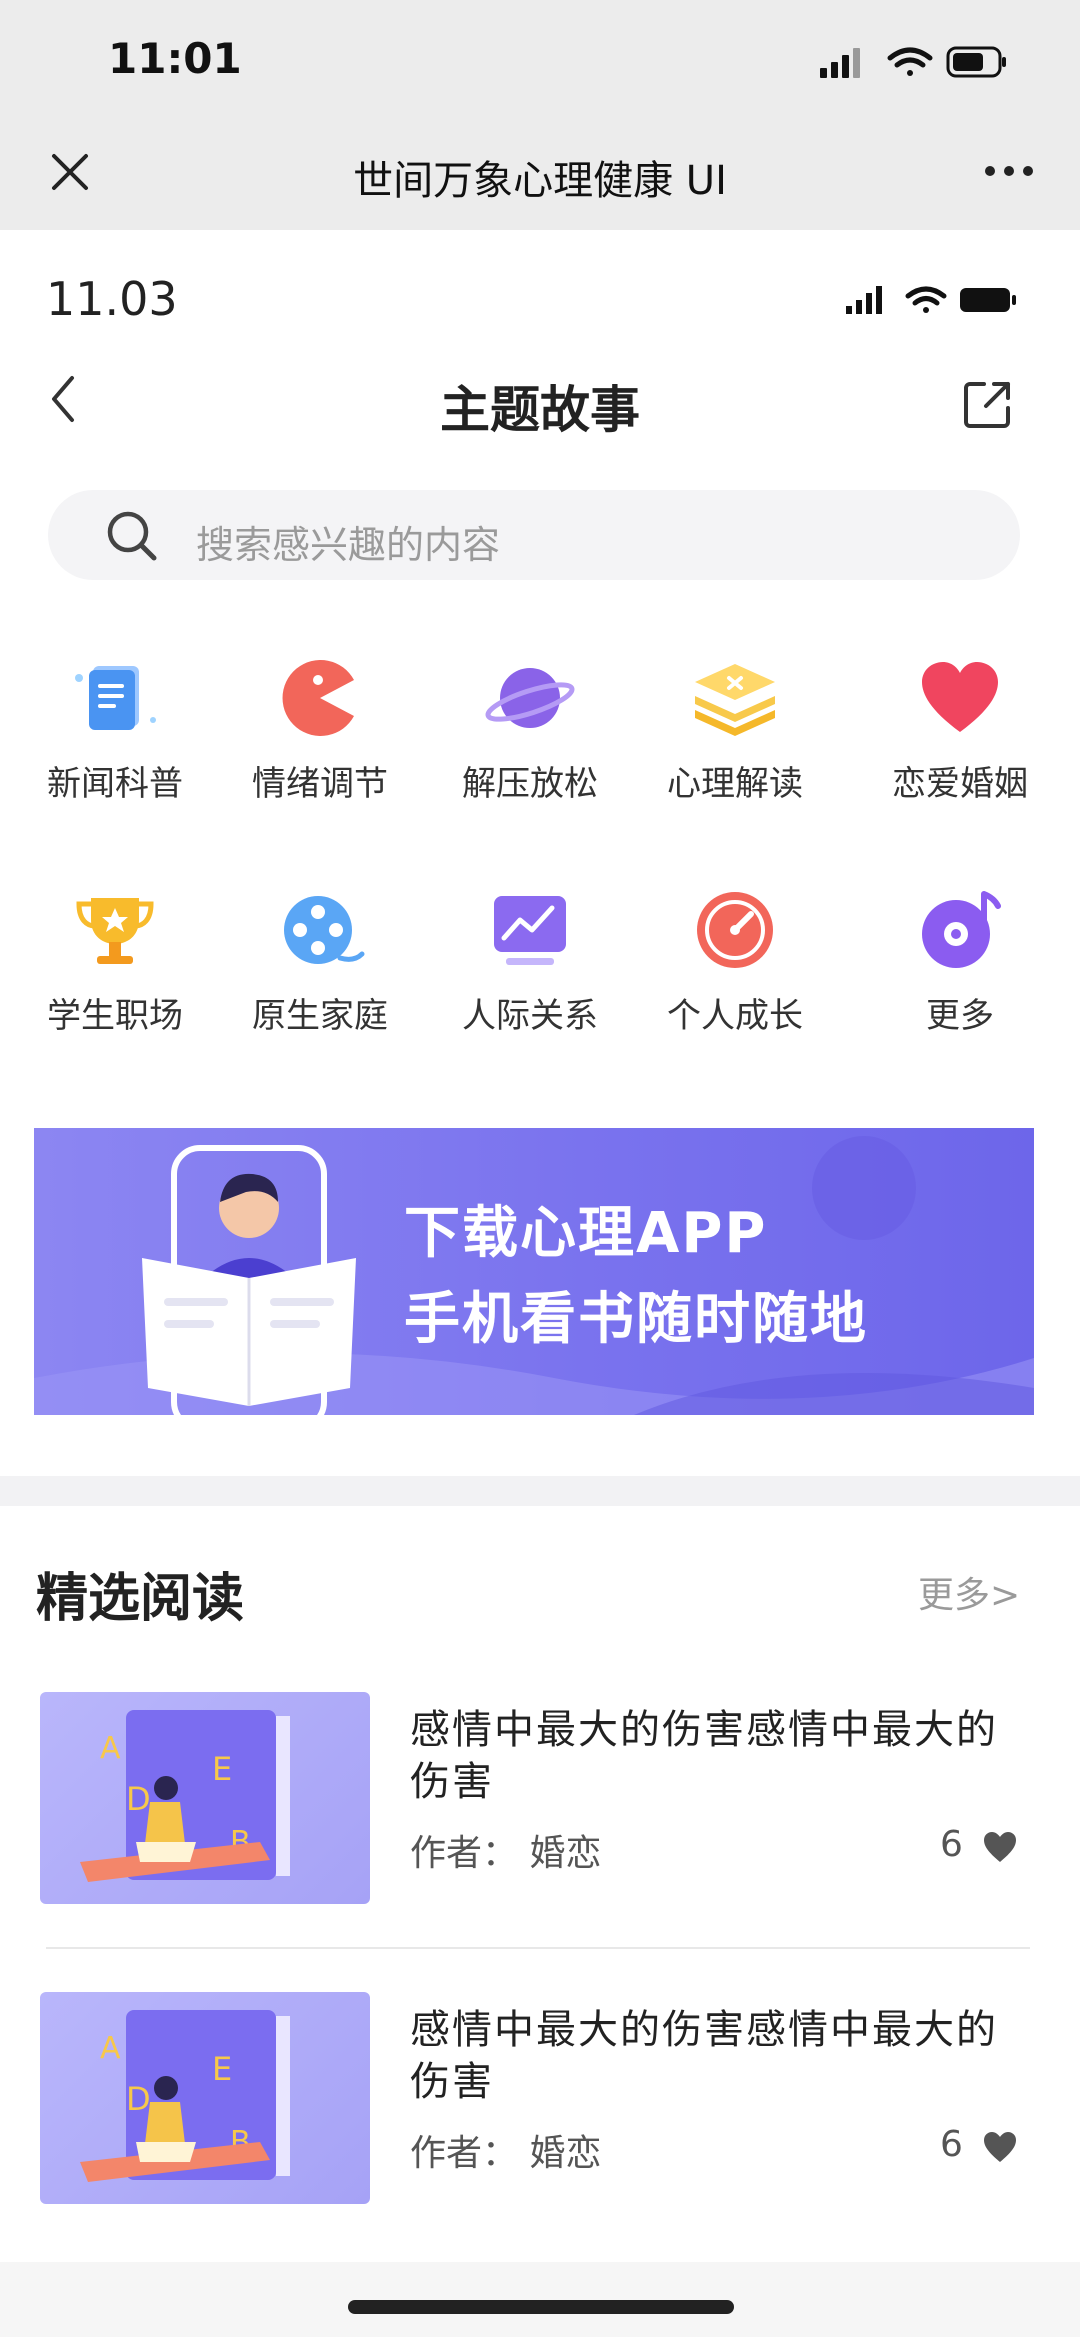 This screenshot has width=1080, height=2337. Describe the element at coordinates (530, 784) in the screenshot. I see `category-label: 解压放松` at that location.